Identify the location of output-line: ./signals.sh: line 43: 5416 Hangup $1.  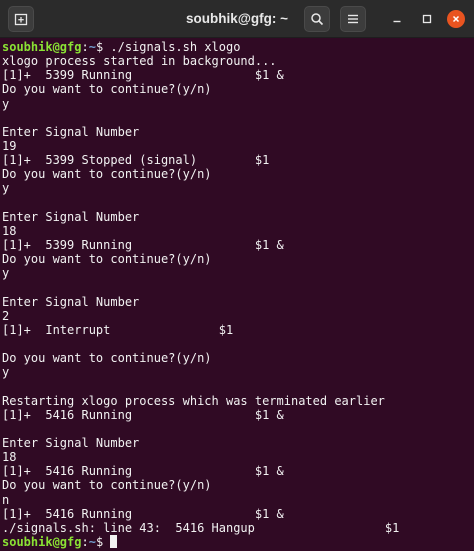
(201, 527).